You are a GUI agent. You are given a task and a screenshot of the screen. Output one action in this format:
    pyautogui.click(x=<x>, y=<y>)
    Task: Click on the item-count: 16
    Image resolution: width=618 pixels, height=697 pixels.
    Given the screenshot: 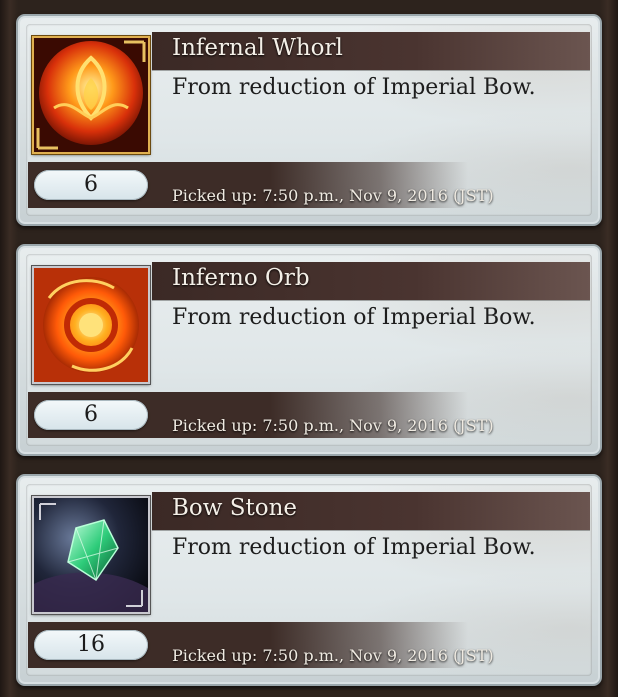 What is the action you would take?
    pyautogui.click(x=91, y=645)
    